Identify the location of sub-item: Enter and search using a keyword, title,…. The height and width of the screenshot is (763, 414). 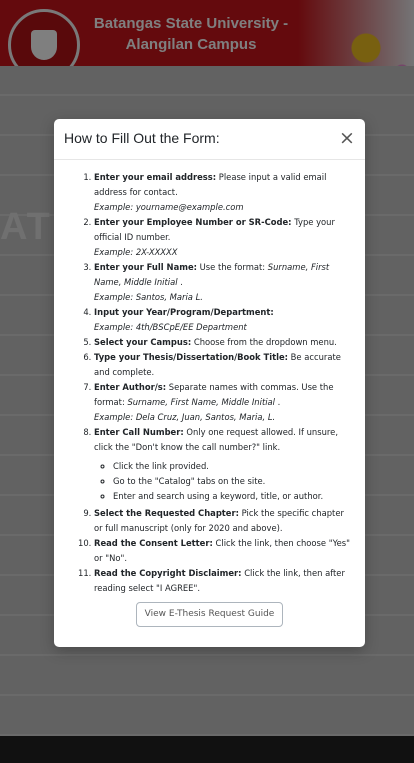
(234, 496).